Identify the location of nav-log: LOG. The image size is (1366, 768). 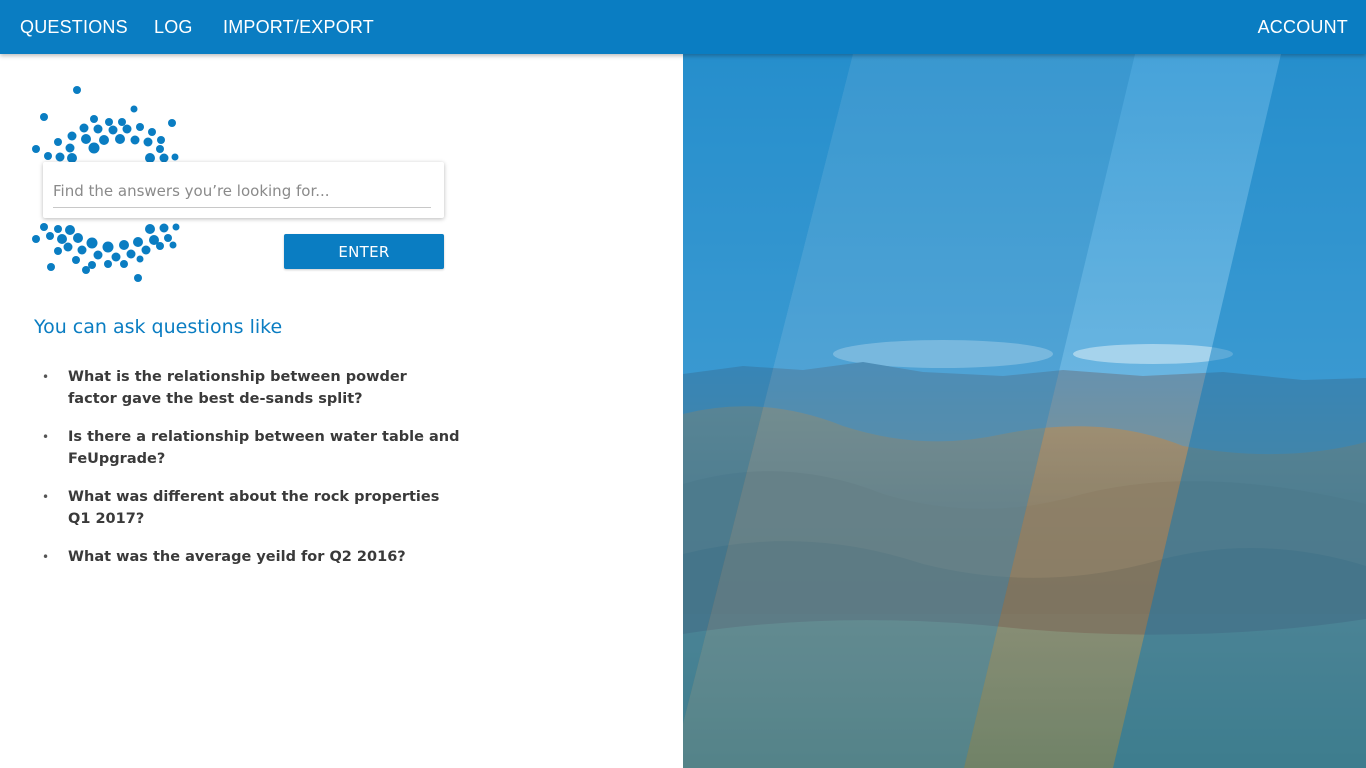
(173, 27).